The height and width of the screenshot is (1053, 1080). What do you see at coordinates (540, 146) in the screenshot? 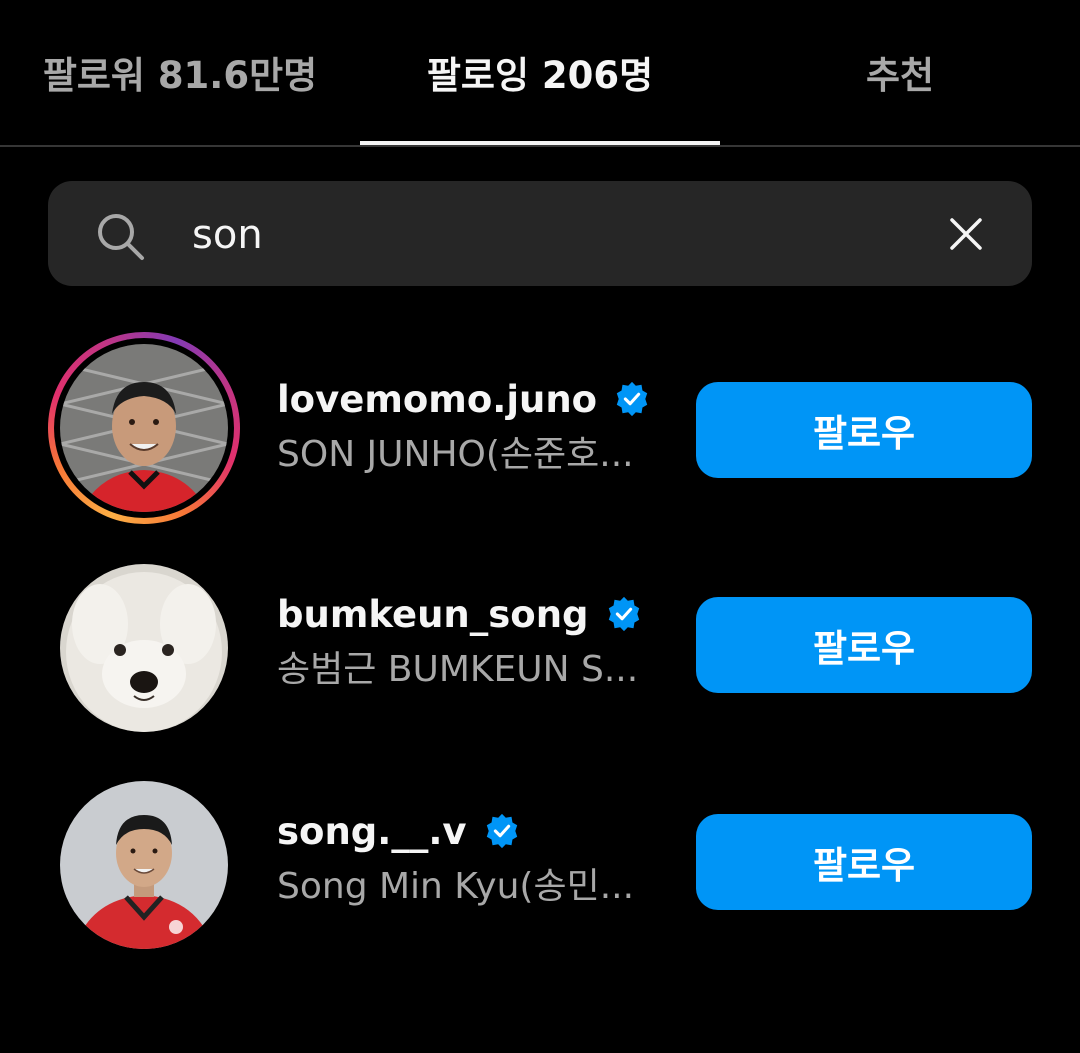
I see `tab-divider` at bounding box center [540, 146].